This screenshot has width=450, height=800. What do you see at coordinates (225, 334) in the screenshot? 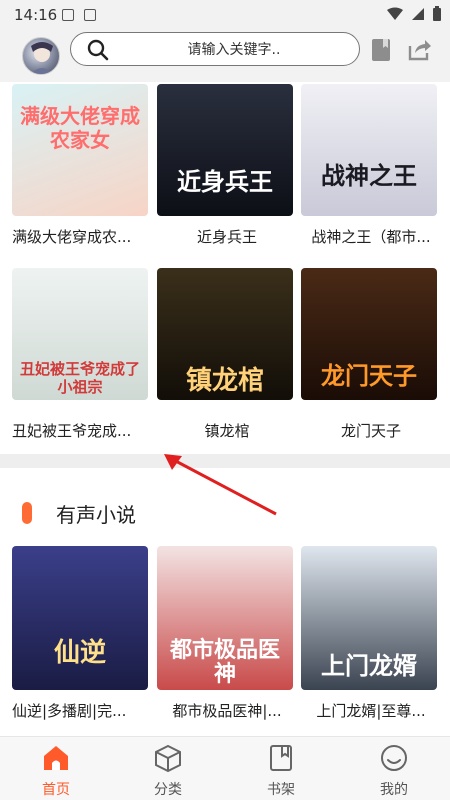
I see `book-cover: 镇龙棺` at bounding box center [225, 334].